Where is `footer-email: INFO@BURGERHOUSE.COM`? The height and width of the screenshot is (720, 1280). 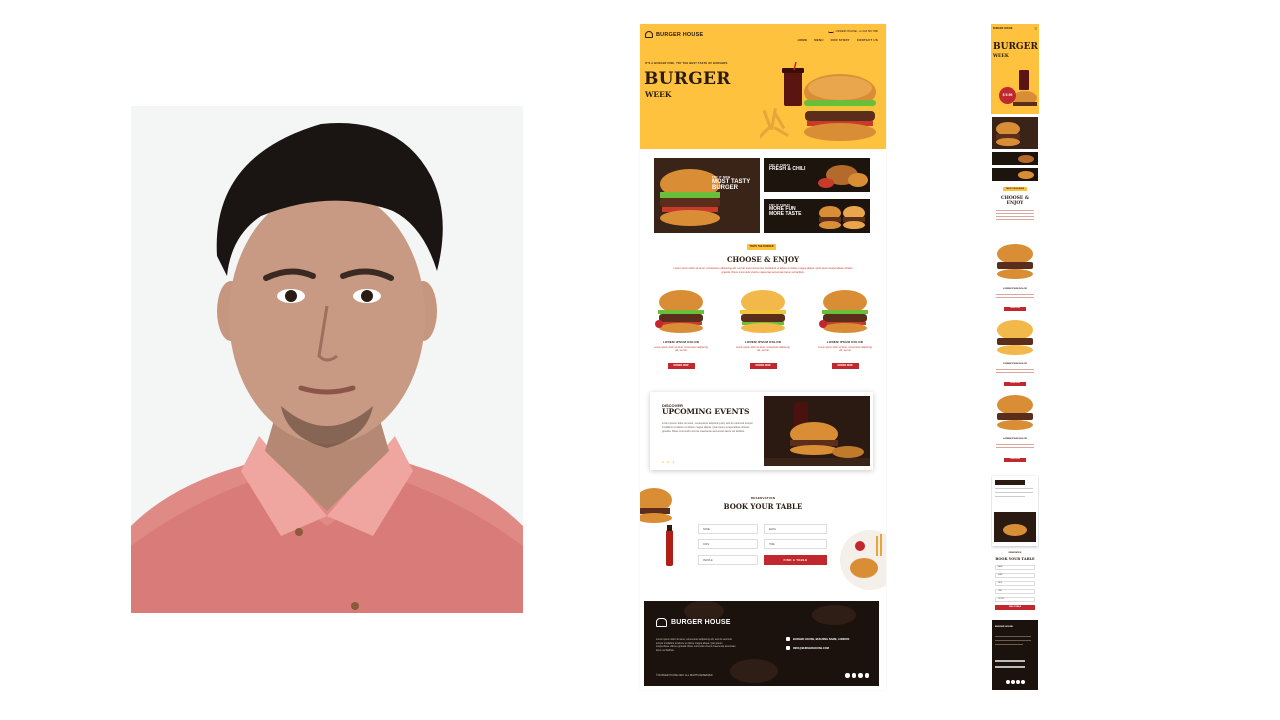 footer-email: INFO@BURGERHOUSE.COM is located at coordinates (807, 648).